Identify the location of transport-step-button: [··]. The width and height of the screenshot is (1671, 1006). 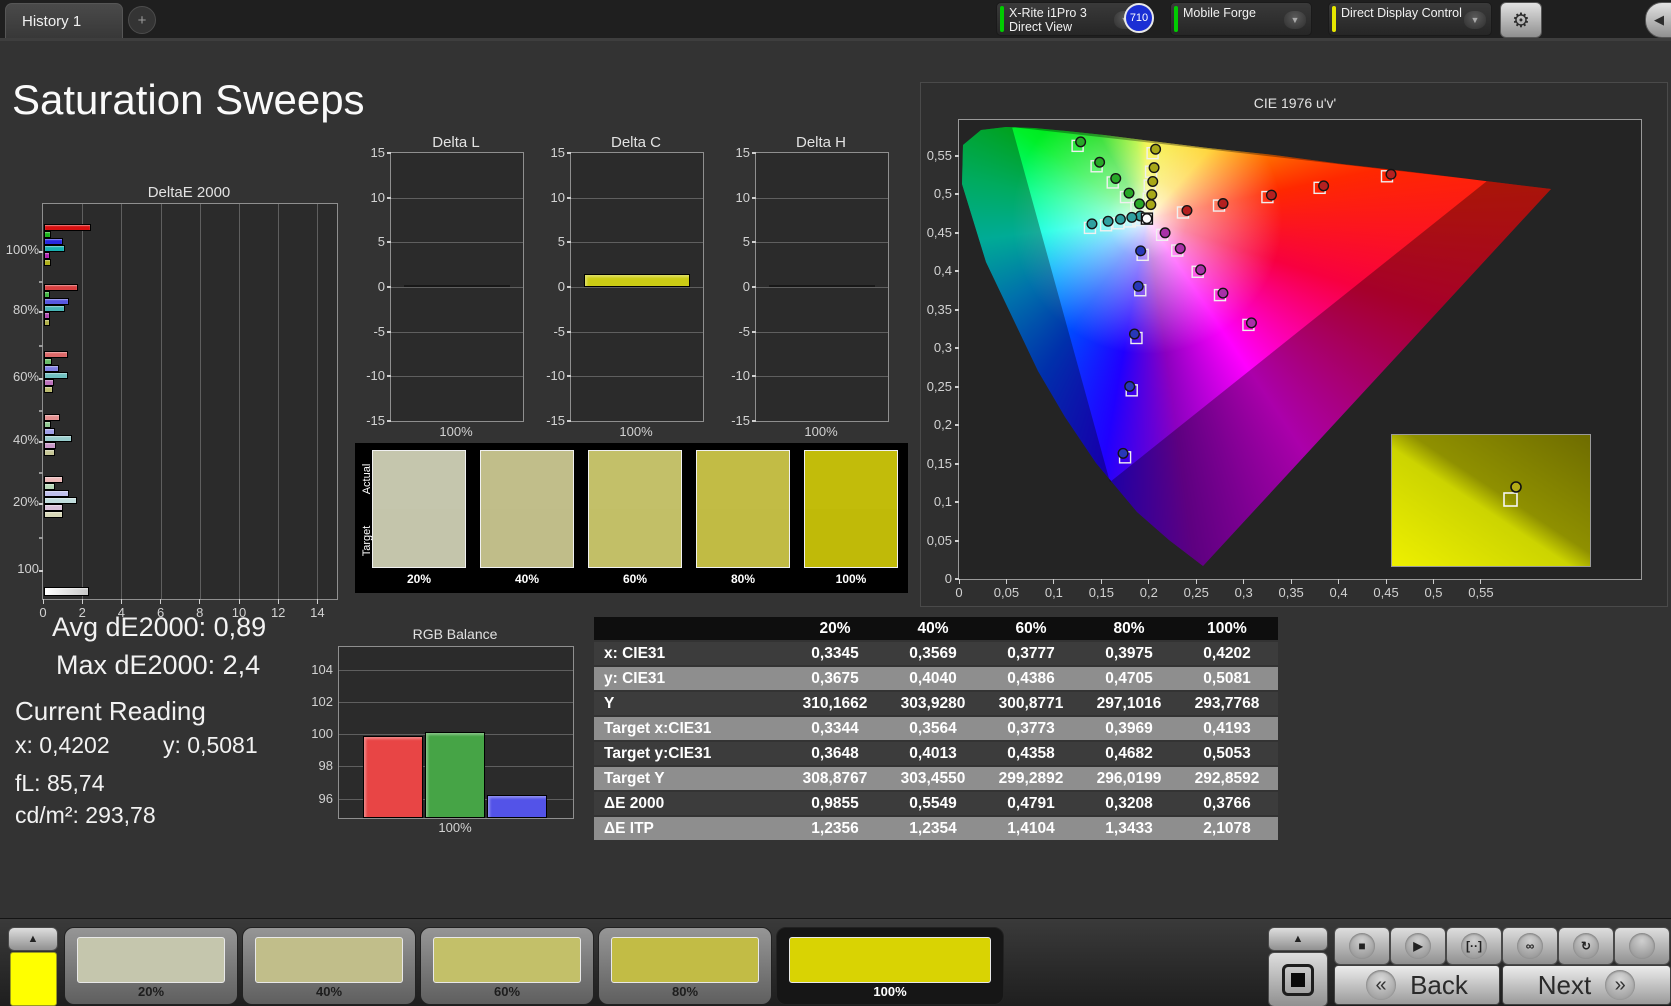
(1474, 946).